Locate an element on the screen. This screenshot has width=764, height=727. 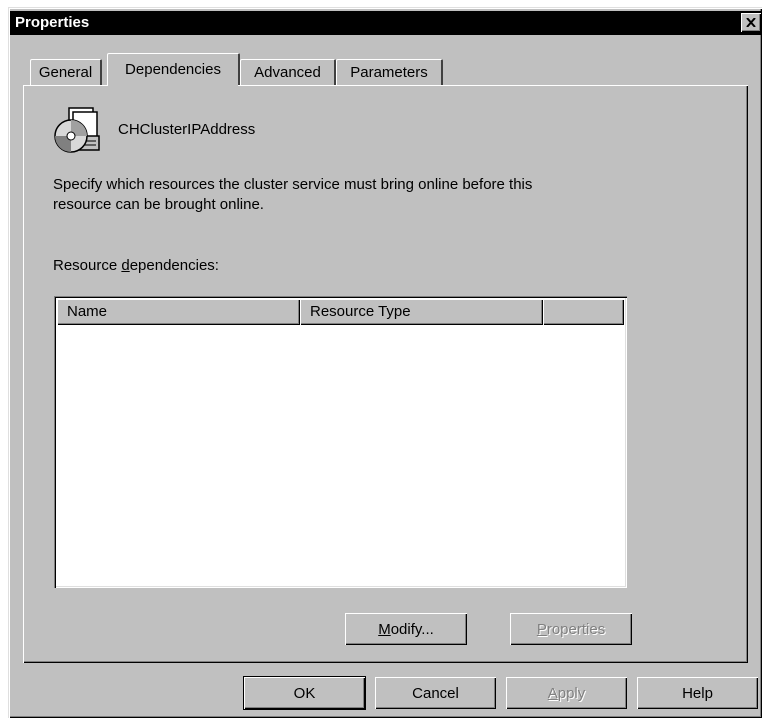
help-button-label: Help is located at coordinates (697, 693).